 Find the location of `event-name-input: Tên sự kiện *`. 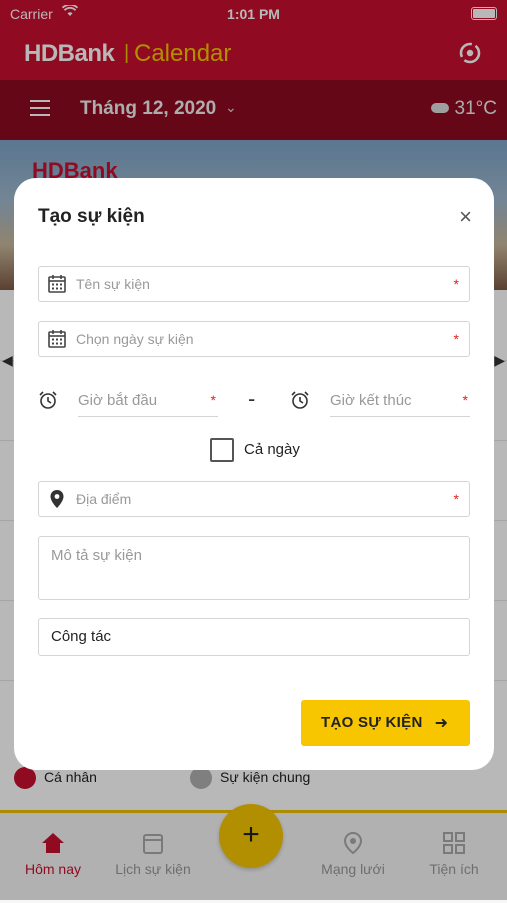

event-name-input: Tên sự kiện * is located at coordinates (254, 284).